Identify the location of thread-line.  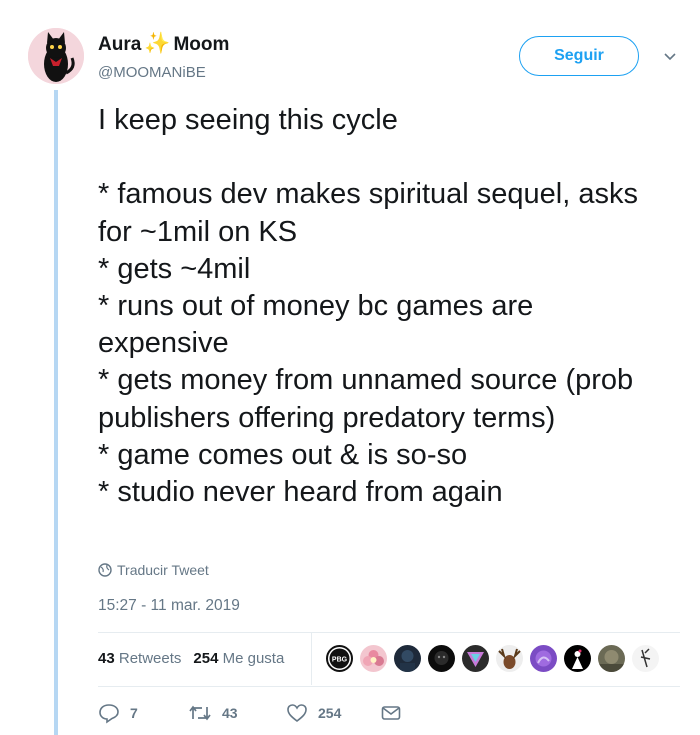
(56, 412).